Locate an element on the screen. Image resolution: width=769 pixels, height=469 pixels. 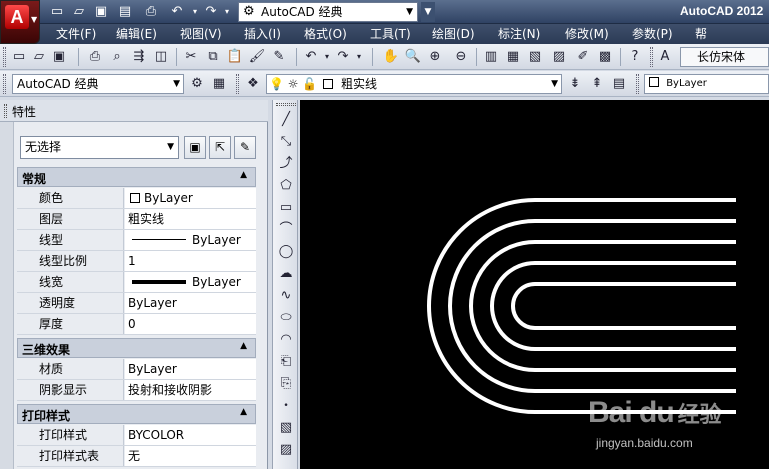
save-as-icon: ▤ is located at coordinates (125, 12).